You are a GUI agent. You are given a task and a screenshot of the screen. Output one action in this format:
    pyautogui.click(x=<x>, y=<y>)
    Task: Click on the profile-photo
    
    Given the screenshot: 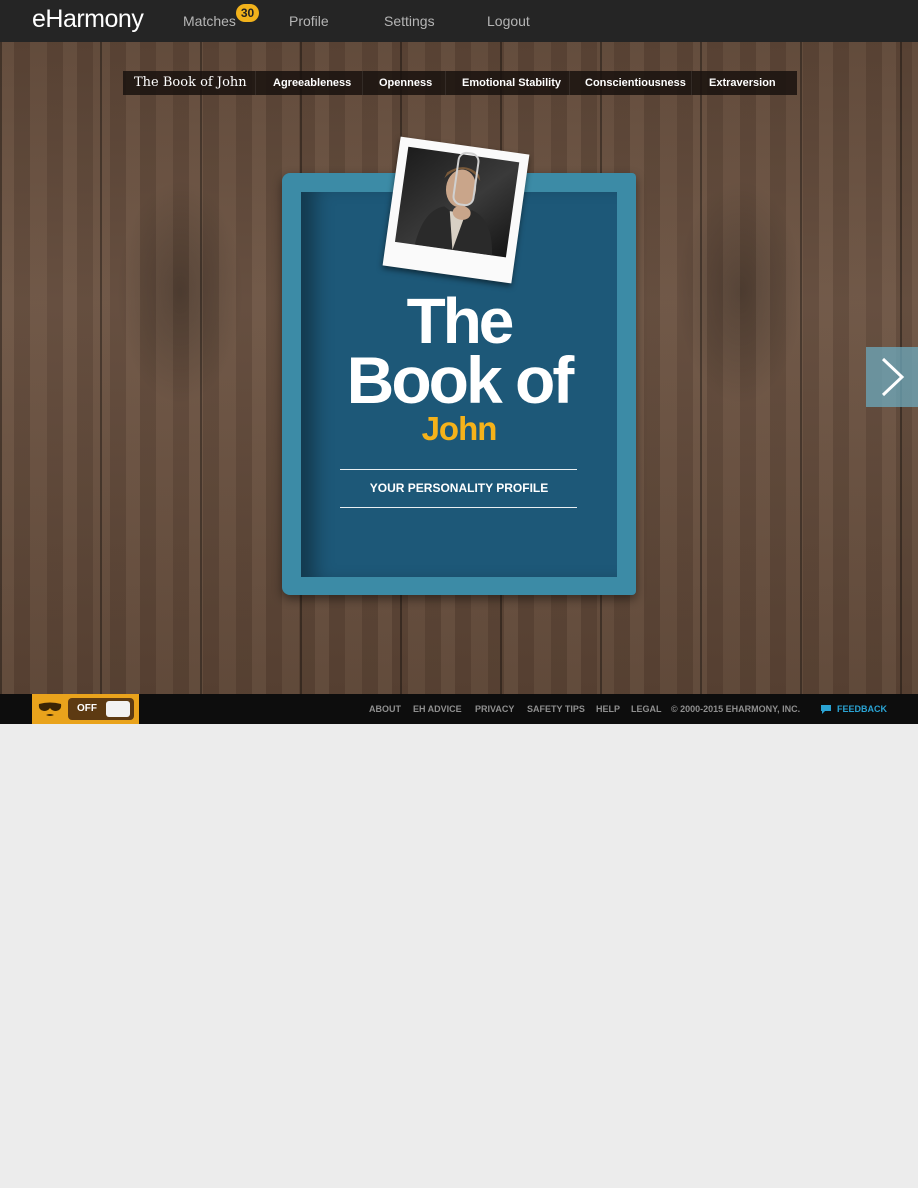 What is the action you would take?
    pyautogui.click(x=456, y=210)
    